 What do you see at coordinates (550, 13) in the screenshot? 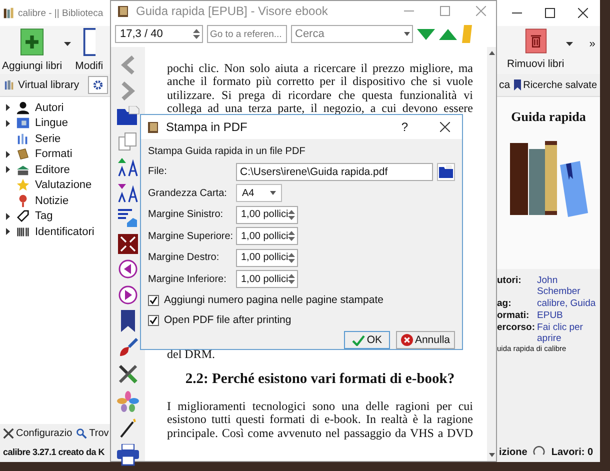
I see `maximize-icon` at bounding box center [550, 13].